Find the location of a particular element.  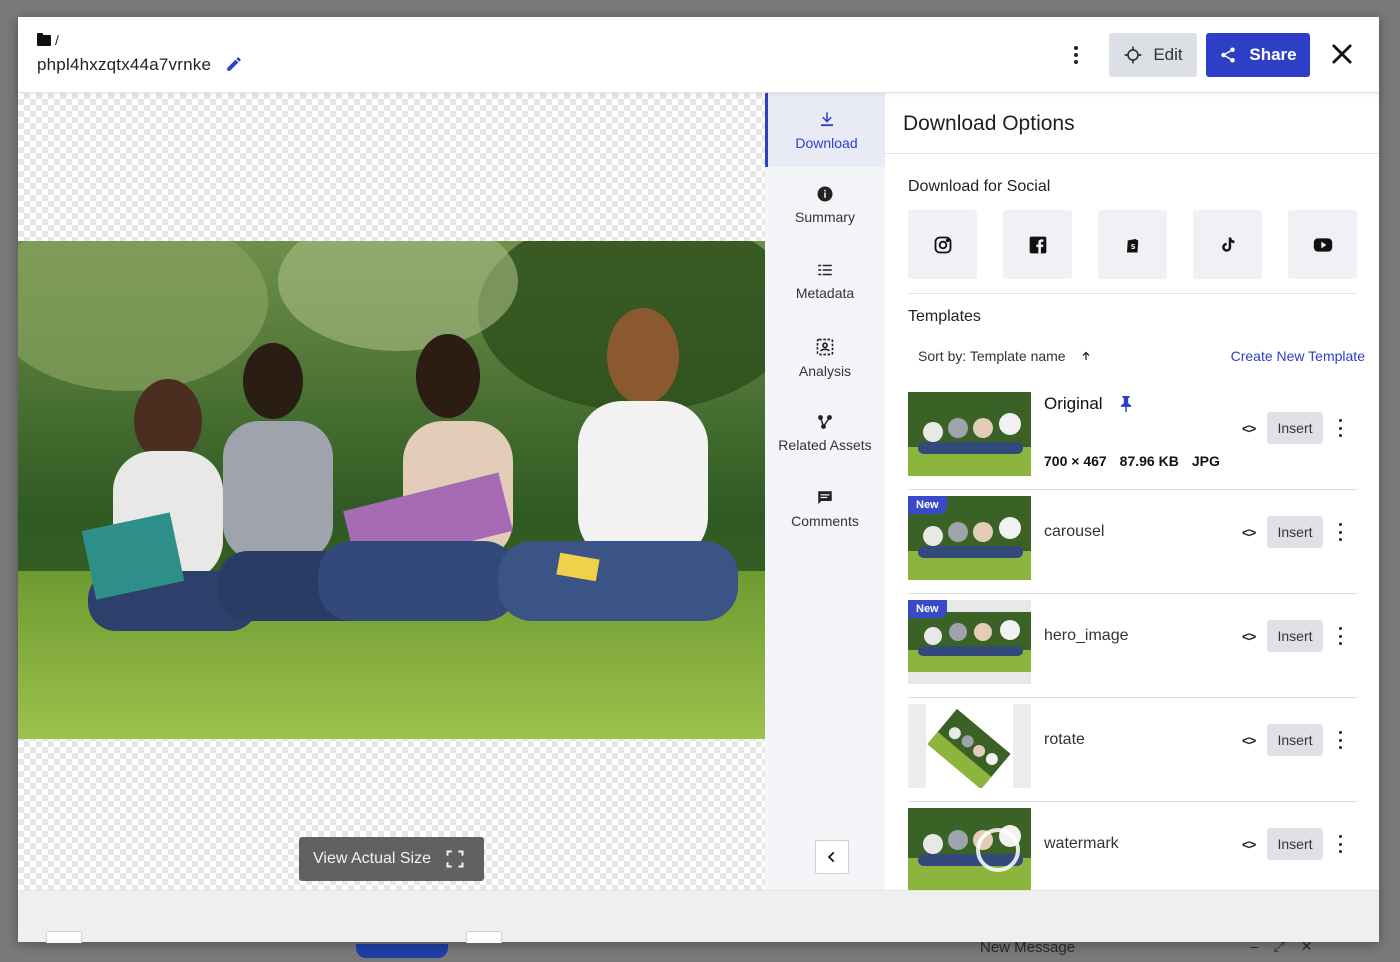

modal-header: / phpl4hxzqtx44a7vrnke Edit Share is located at coordinates (698, 55).